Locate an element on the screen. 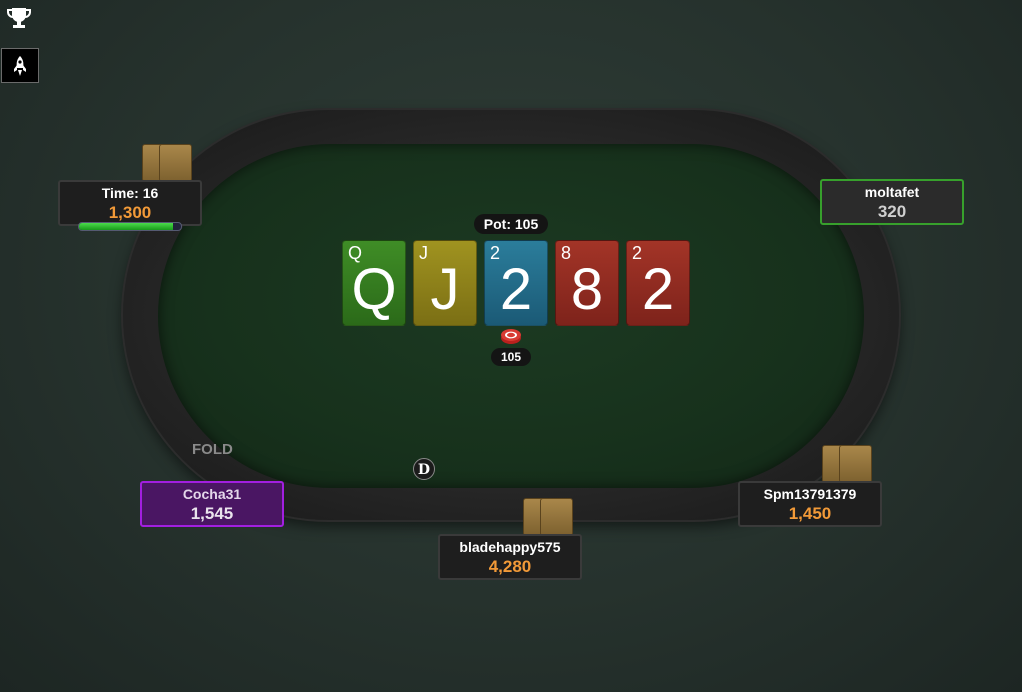 The image size is (1022, 692). seat-bottom-right-cards is located at coordinates (849, 464).